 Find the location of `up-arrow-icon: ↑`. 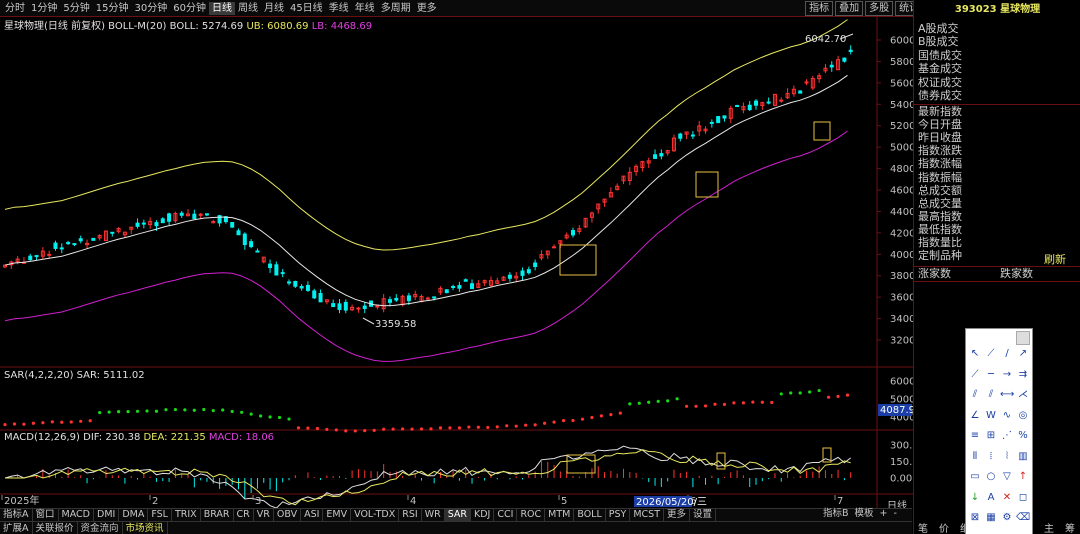

up-arrow-icon: ↑ is located at coordinates (1023, 477).